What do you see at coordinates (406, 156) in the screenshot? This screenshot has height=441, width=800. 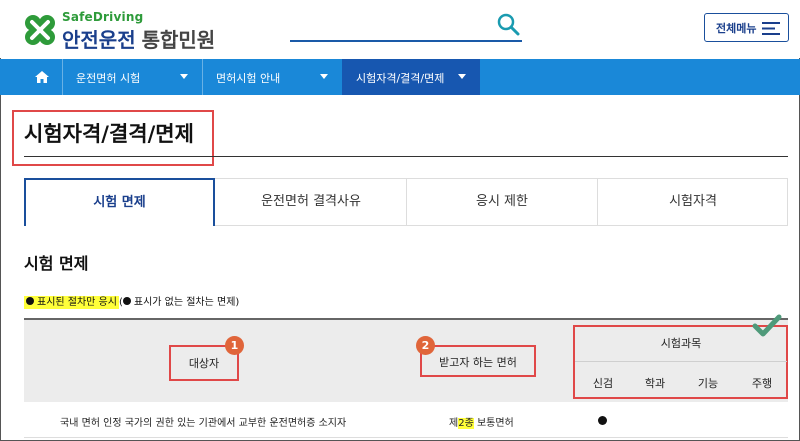 I see `title-divider` at bounding box center [406, 156].